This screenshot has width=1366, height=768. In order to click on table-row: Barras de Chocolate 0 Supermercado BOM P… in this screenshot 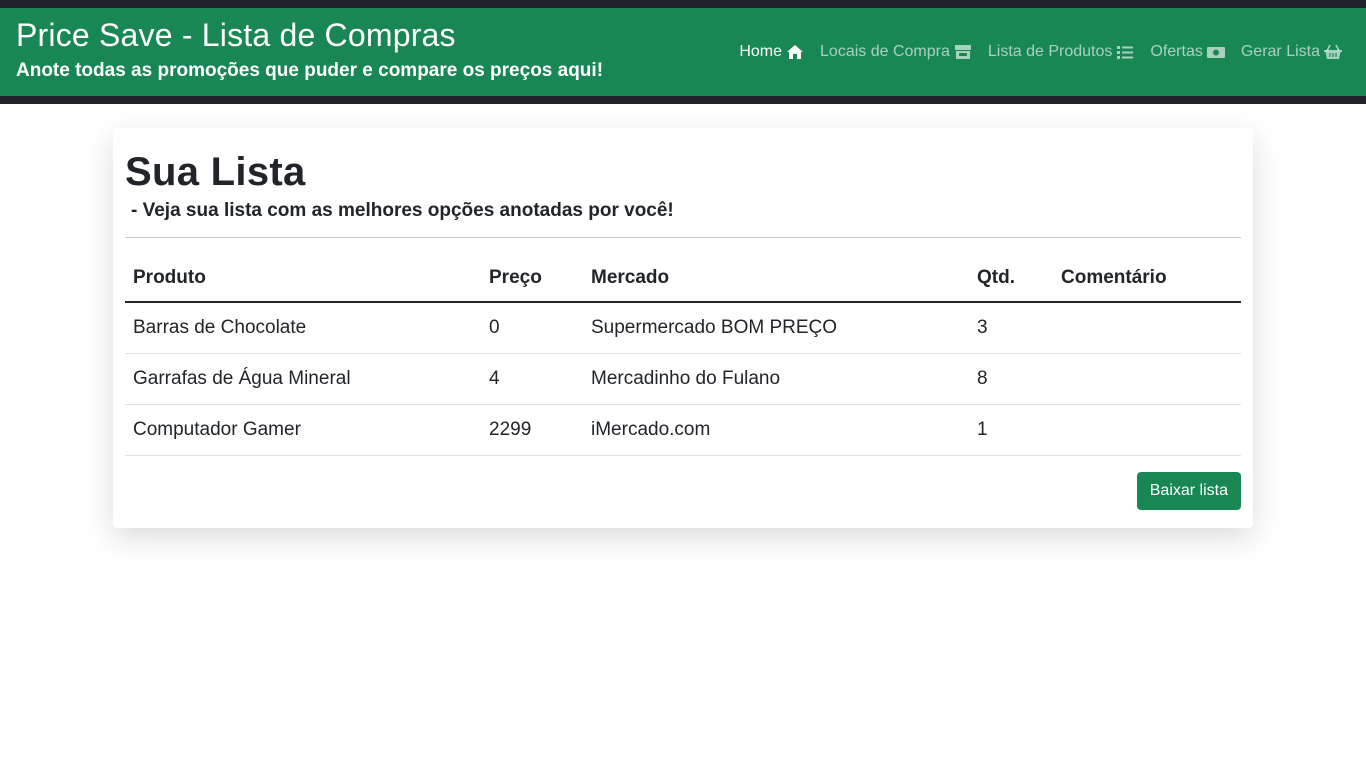, I will do `click(683, 328)`.